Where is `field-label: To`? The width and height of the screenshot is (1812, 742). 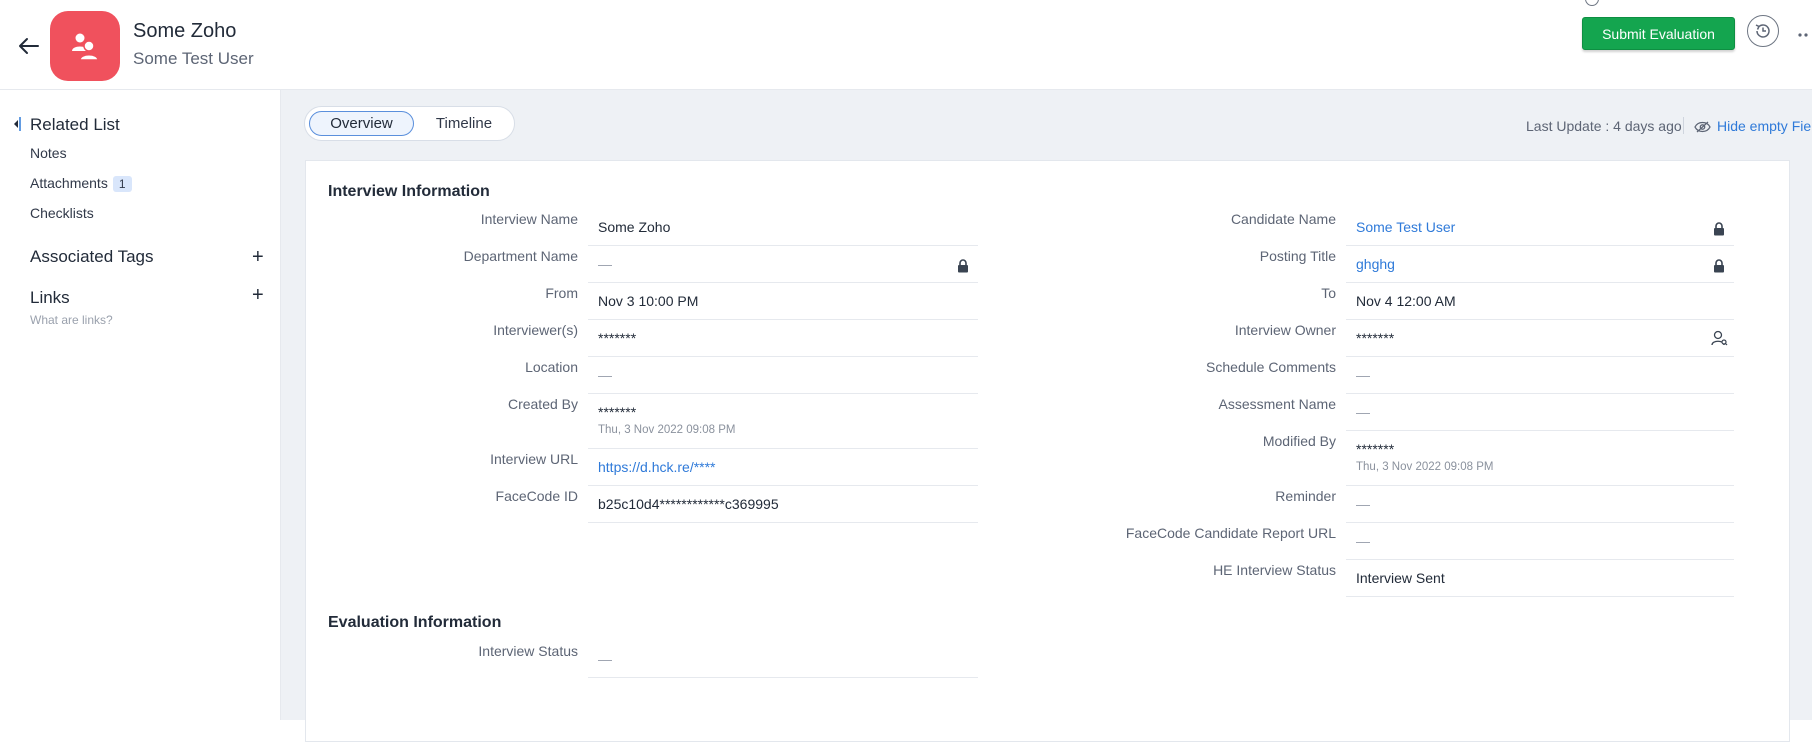 field-label: To is located at coordinates (1328, 293).